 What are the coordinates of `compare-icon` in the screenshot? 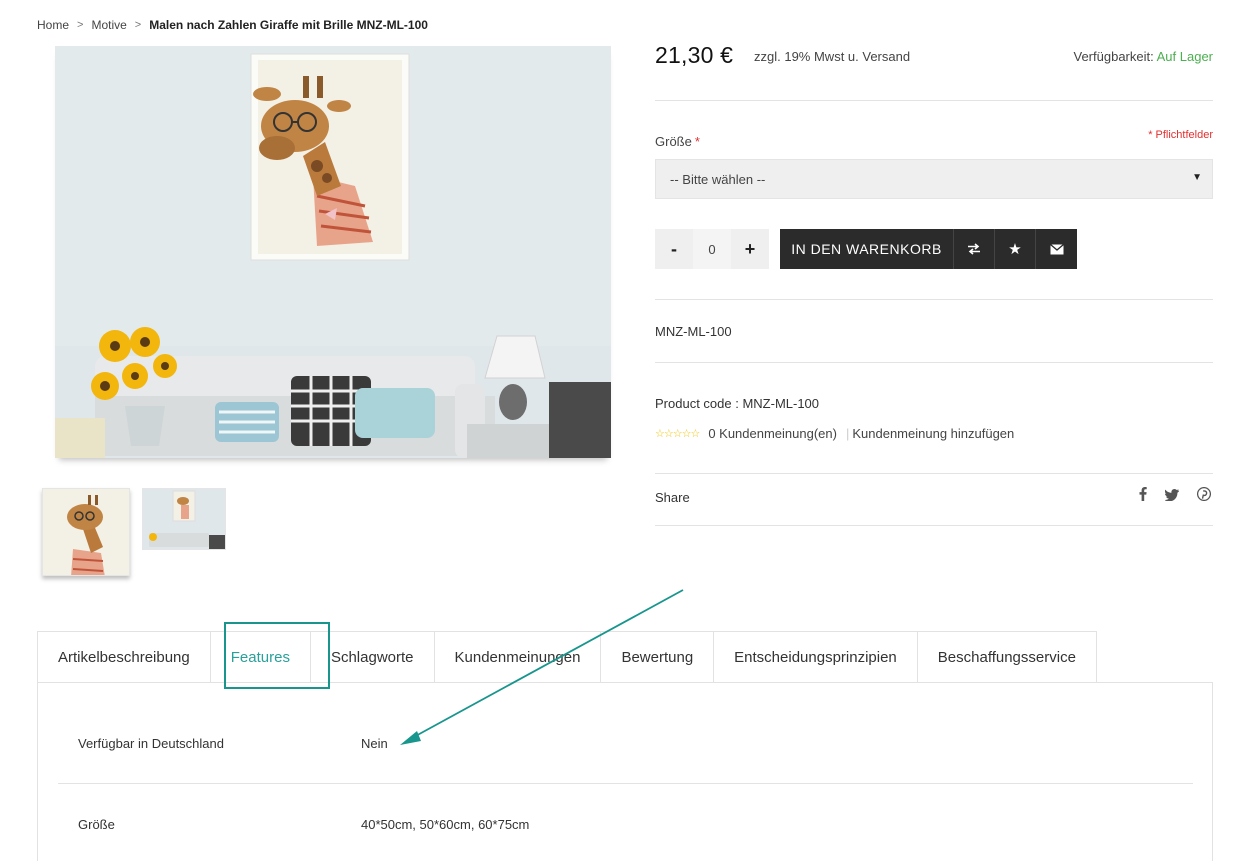 It's located at (974, 249).